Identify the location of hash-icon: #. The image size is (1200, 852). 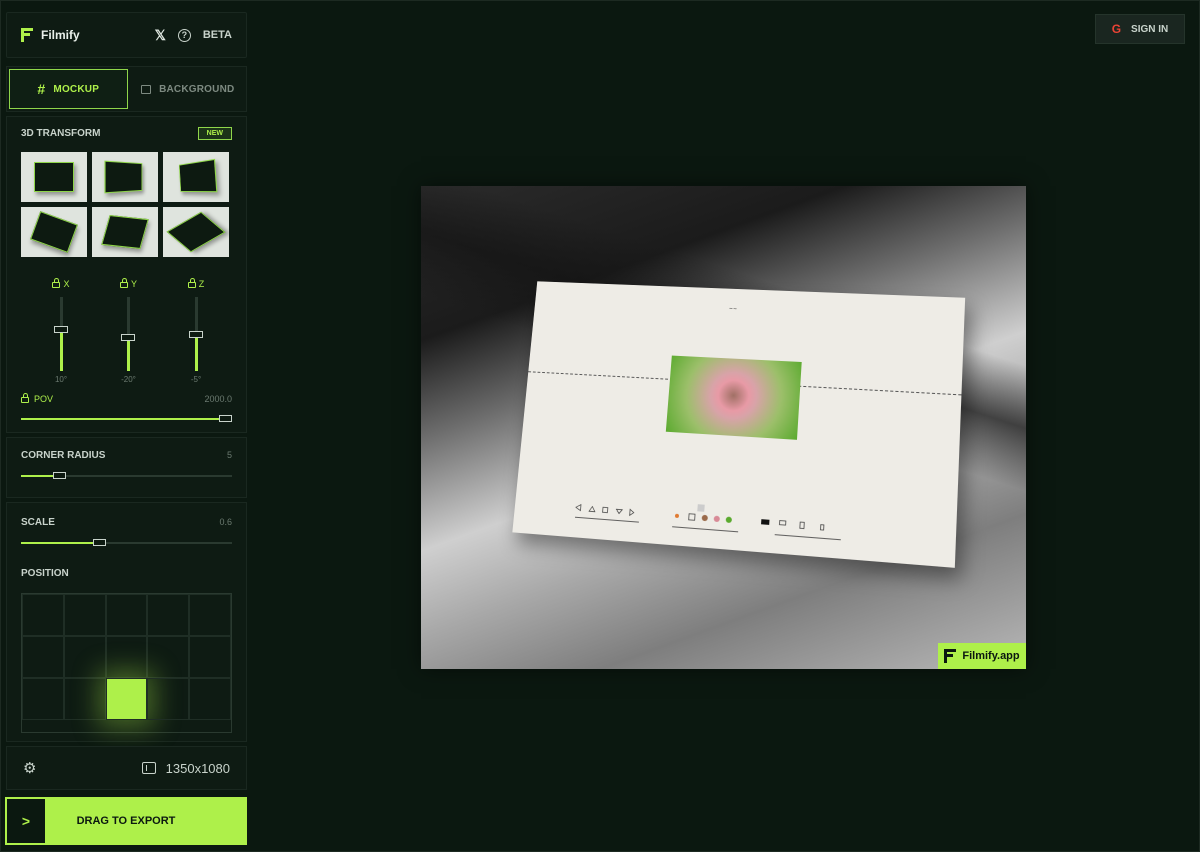
(41, 89).